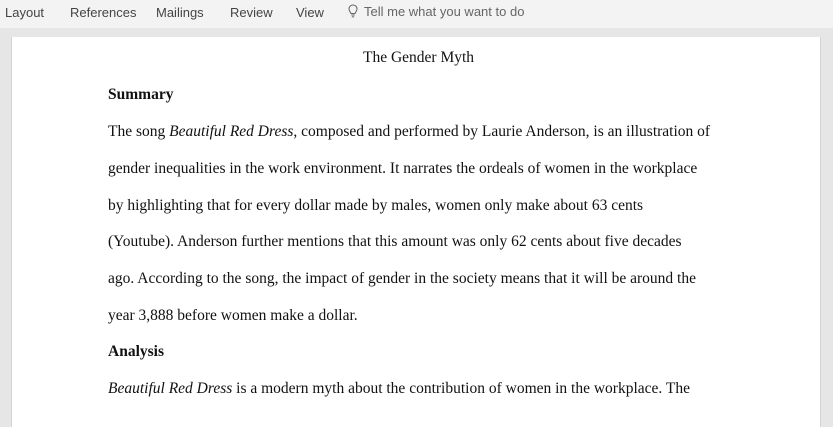  What do you see at coordinates (24, 12) in the screenshot?
I see `tab-layout: Layout` at bounding box center [24, 12].